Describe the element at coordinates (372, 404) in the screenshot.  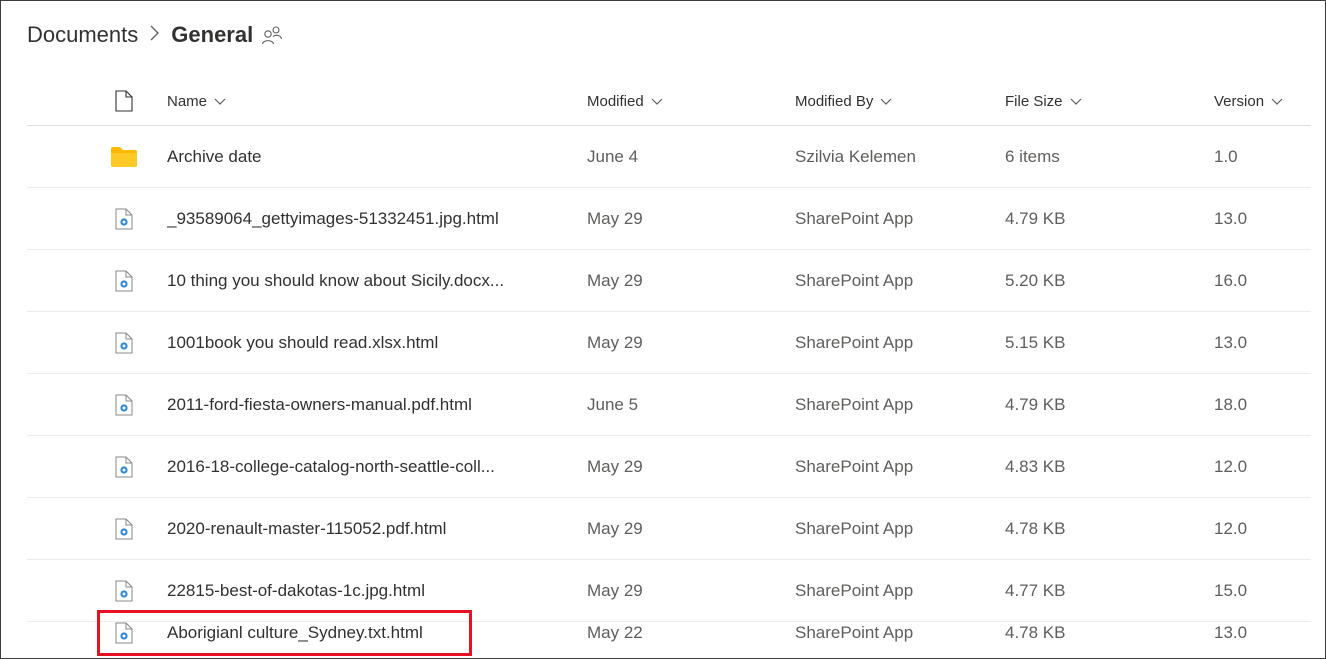
I see `file-name: 2011-ford-fiesta-owners-manual.pdf.html` at that location.